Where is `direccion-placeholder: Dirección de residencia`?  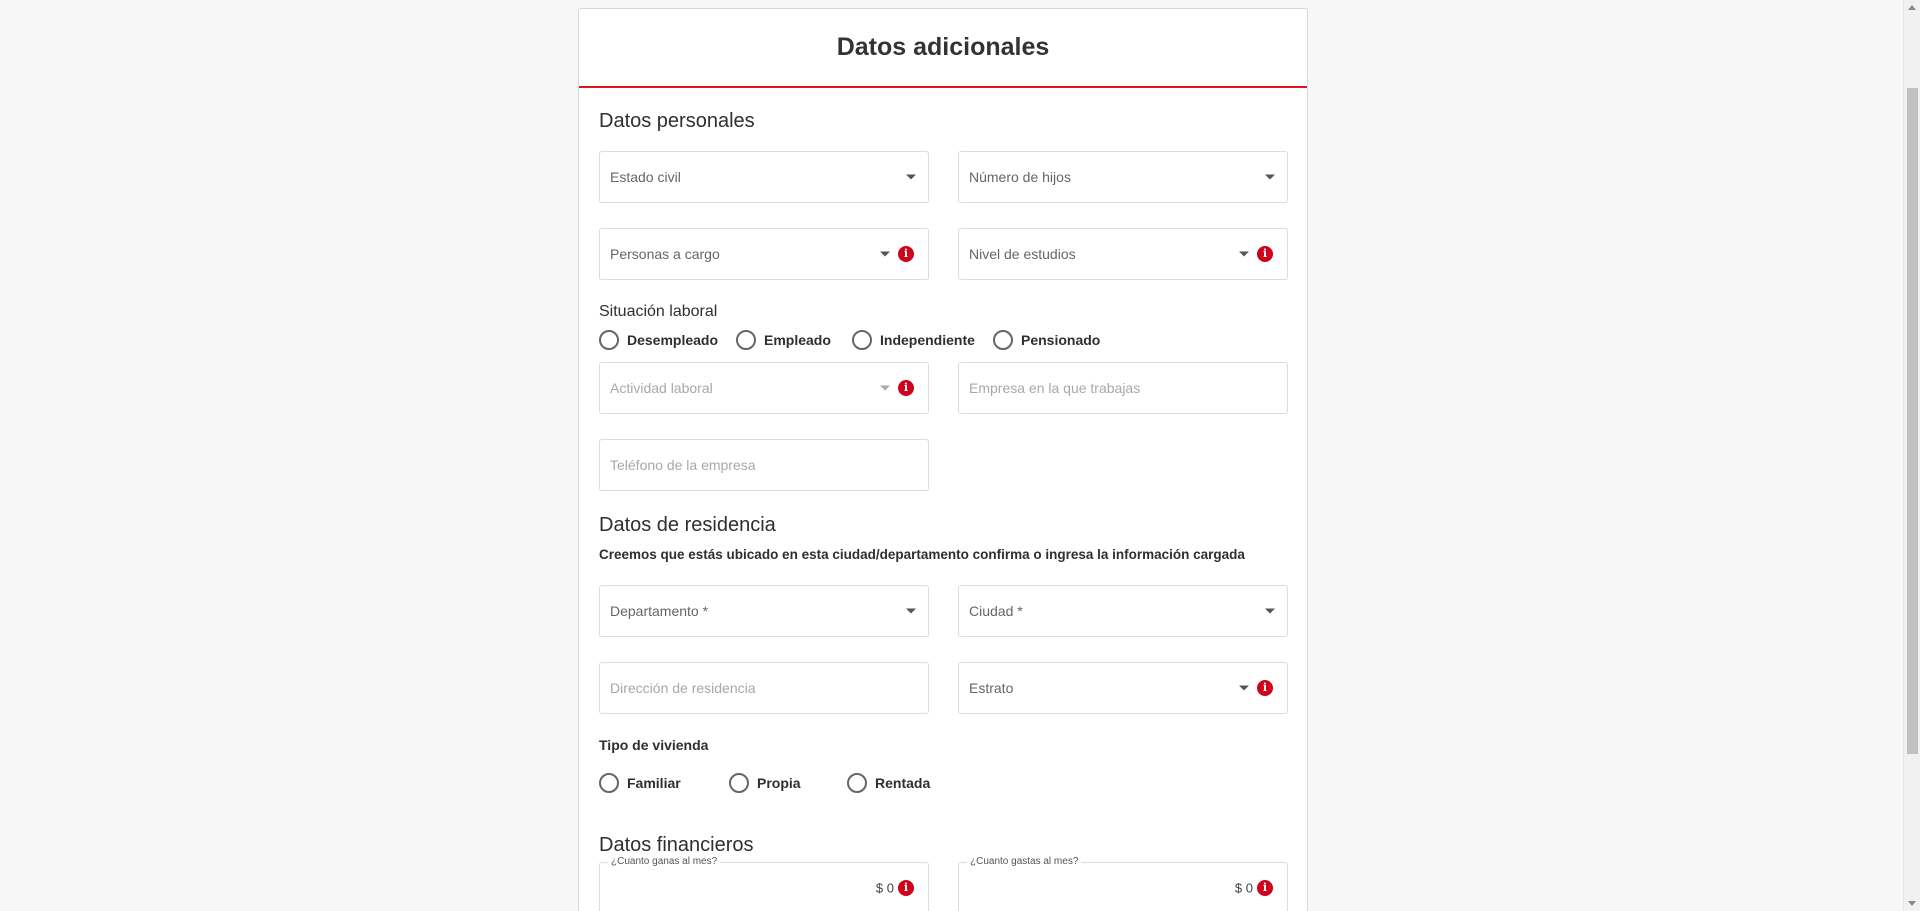
direccion-placeholder: Dirección de residencia is located at coordinates (683, 688).